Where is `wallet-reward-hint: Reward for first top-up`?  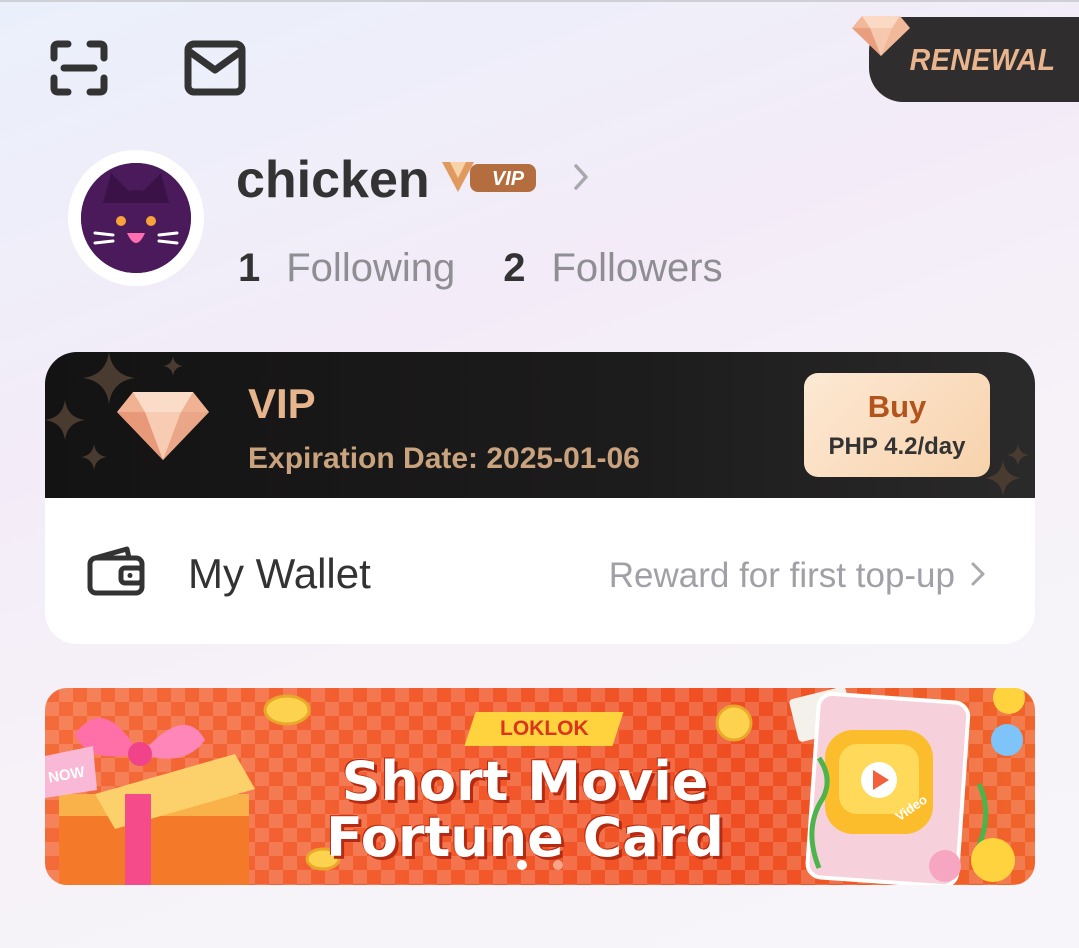 wallet-reward-hint: Reward for first top-up is located at coordinates (781, 575).